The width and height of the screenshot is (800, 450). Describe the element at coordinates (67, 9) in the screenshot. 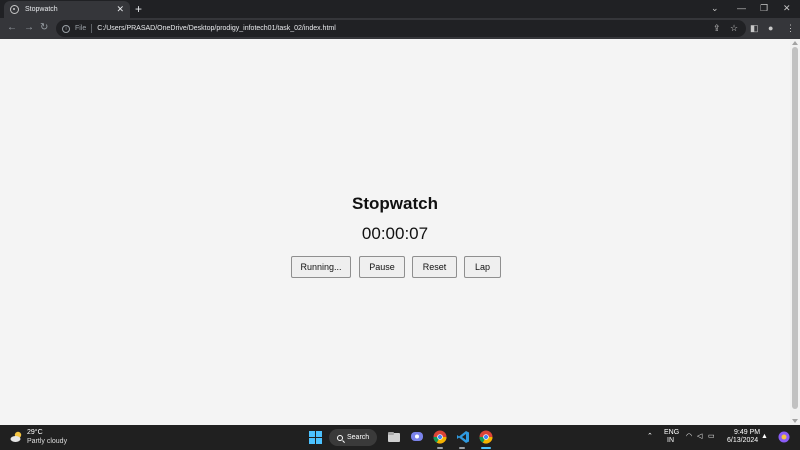

I see `tab-stopwatch: Stopwatch ✕` at that location.